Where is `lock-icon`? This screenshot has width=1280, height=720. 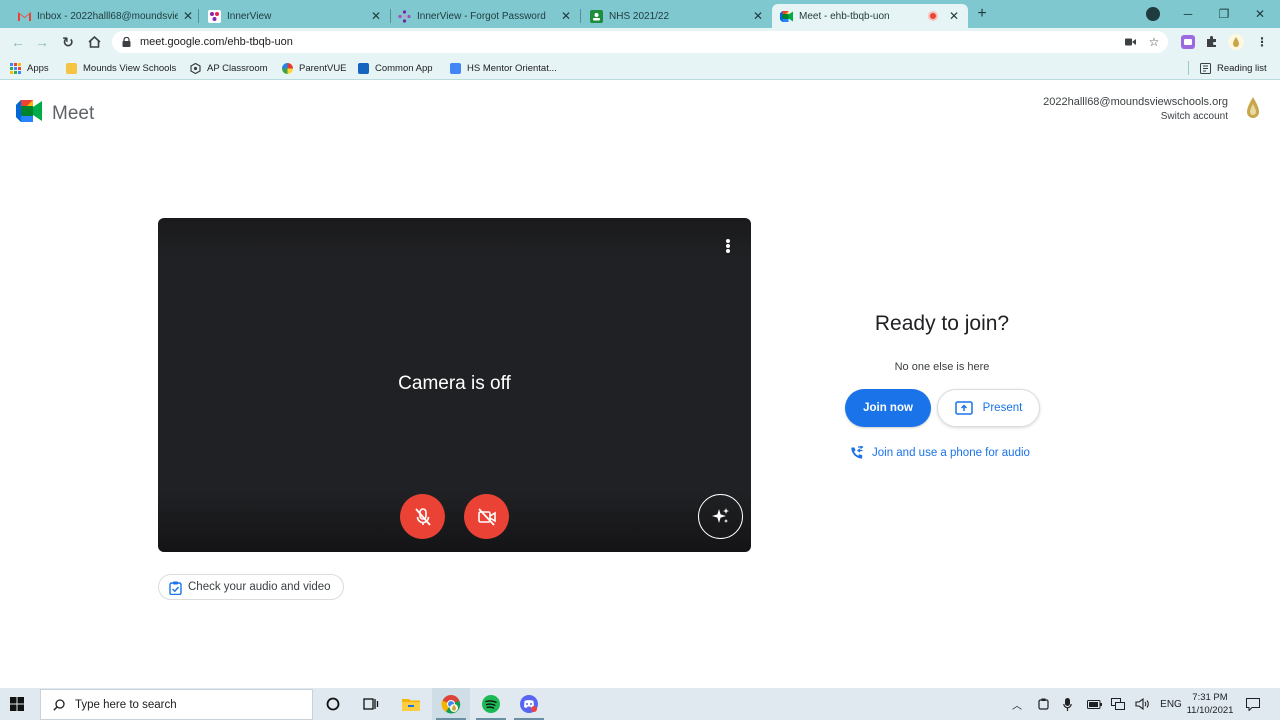
lock-icon is located at coordinates (127, 41).